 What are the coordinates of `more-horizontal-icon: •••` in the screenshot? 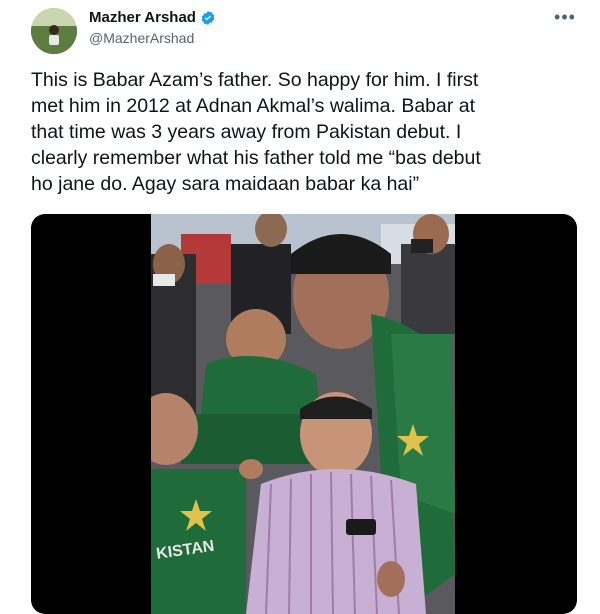 It's located at (565, 17).